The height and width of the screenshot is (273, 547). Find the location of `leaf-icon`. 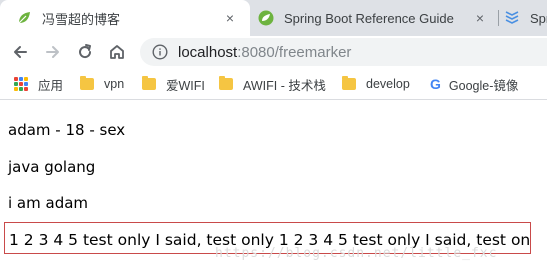

leaf-icon is located at coordinates (24, 18).